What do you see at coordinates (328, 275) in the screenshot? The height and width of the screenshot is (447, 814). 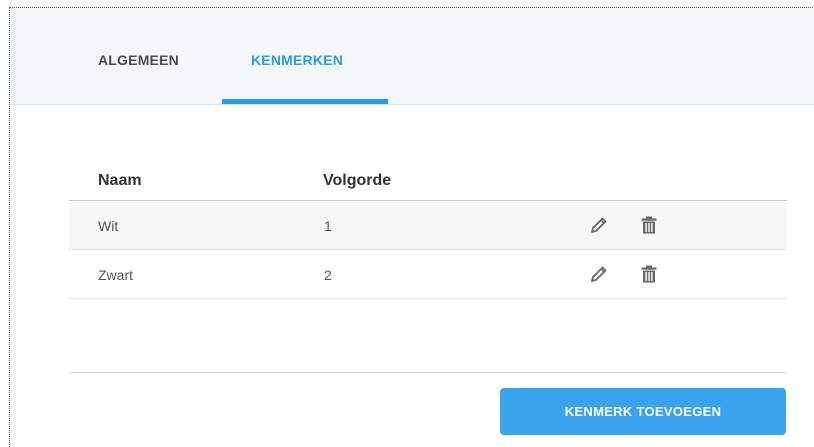 I see `cell-volgorde: 2` at bounding box center [328, 275].